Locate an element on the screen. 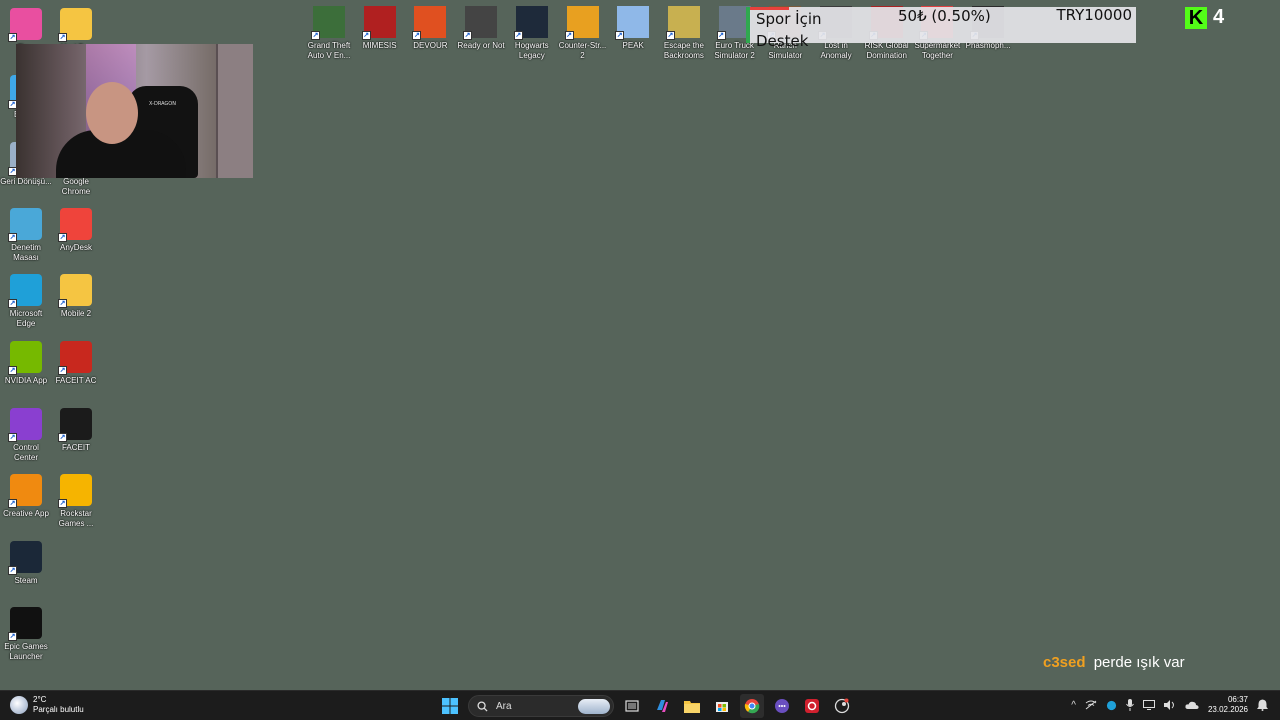 The height and width of the screenshot is (720, 1280). system-tray: ^ 06:37 23.02.2026 is located at coordinates (1169, 705).